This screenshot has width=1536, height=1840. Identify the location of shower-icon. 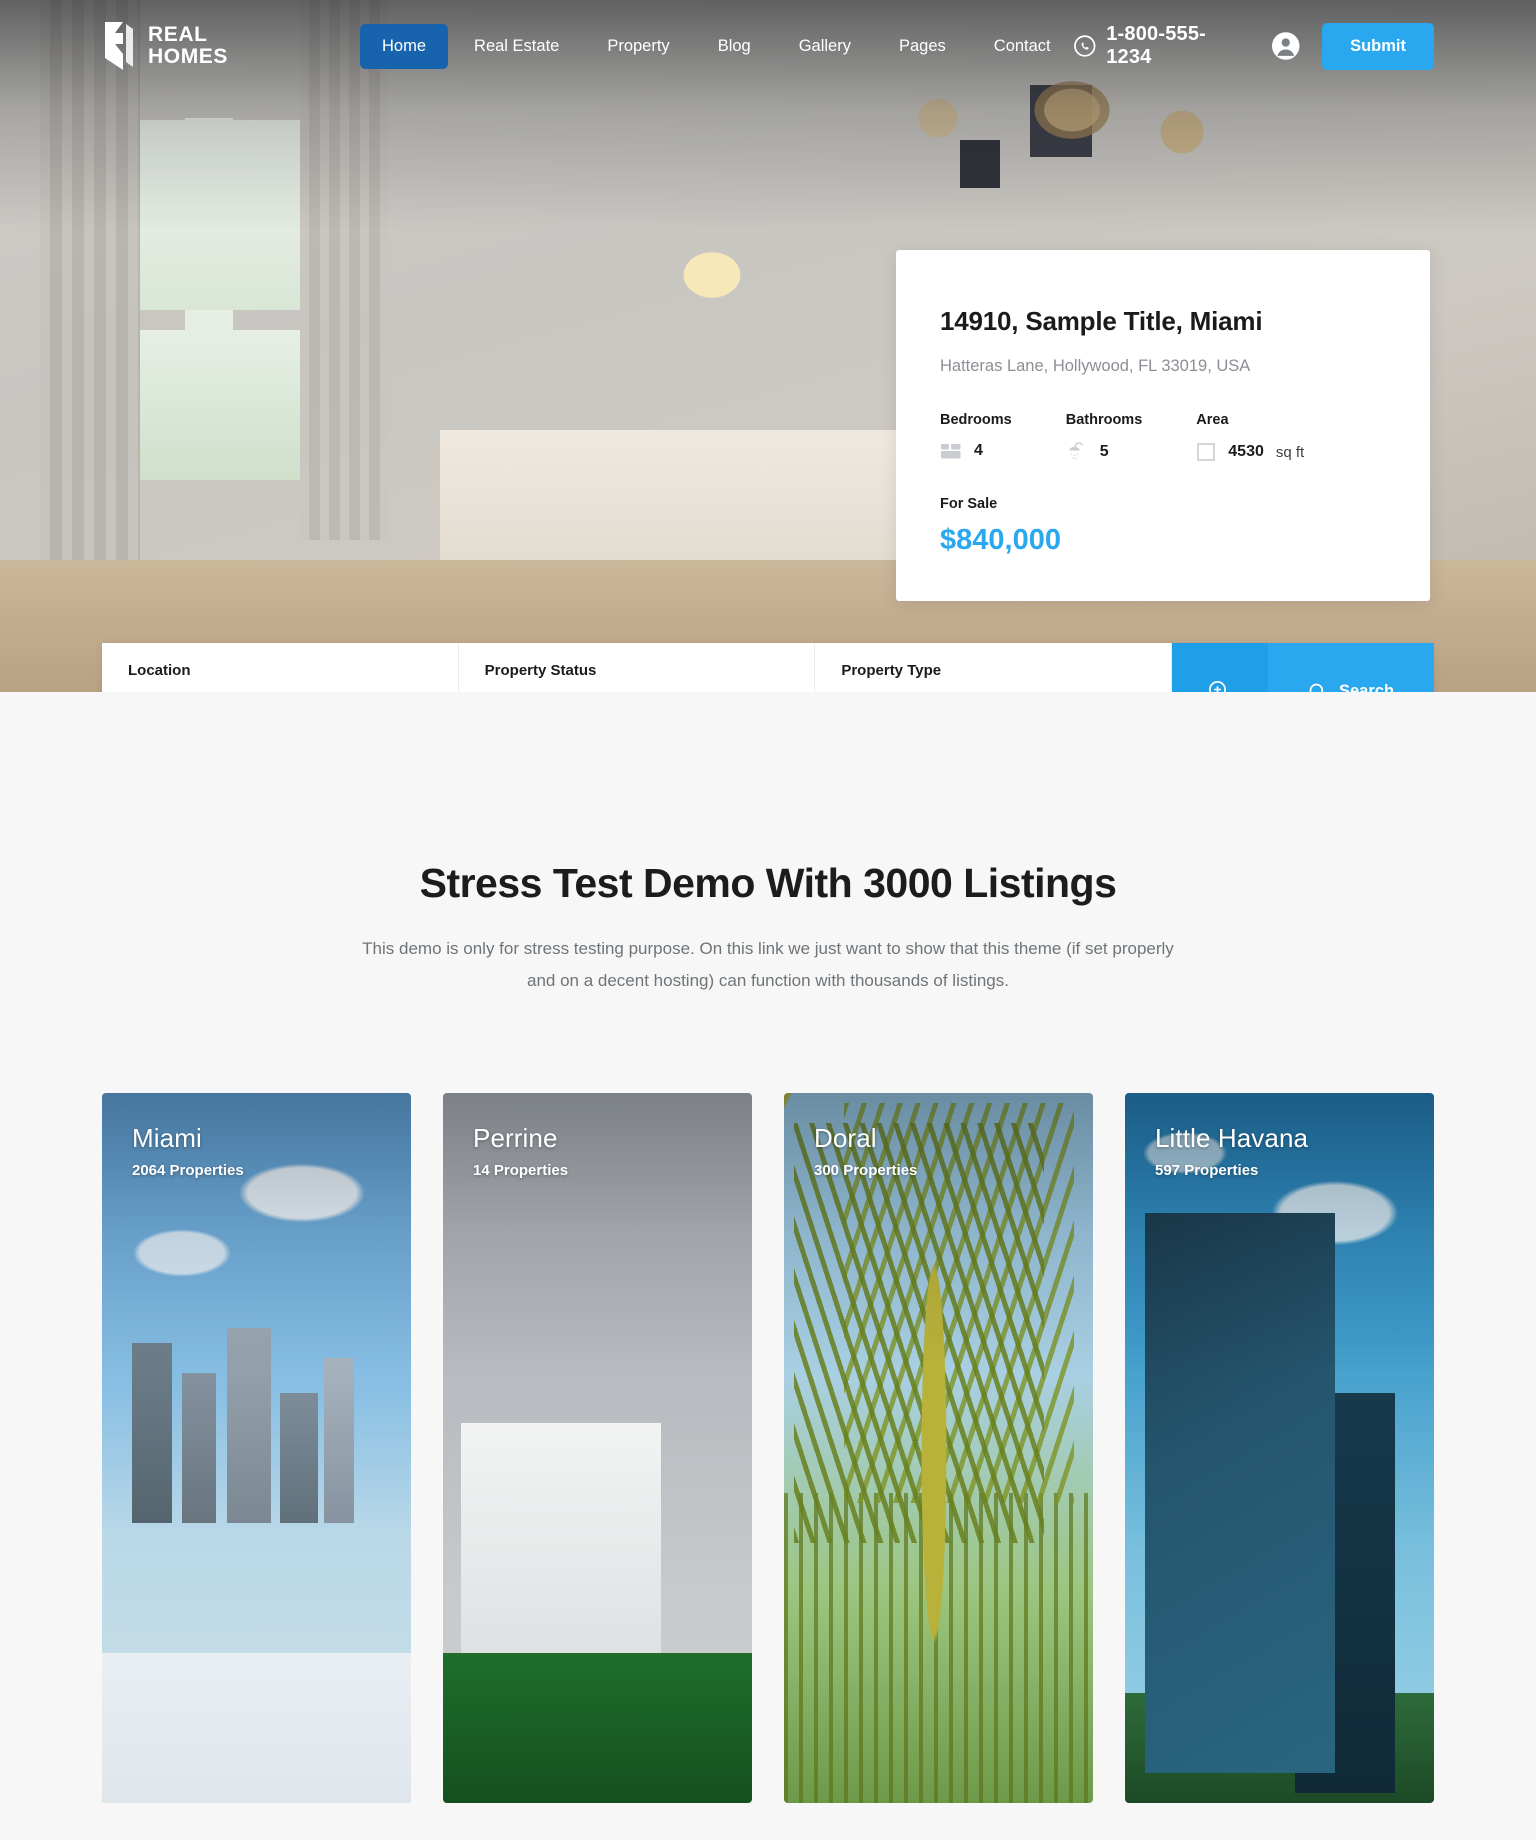
(1076, 451).